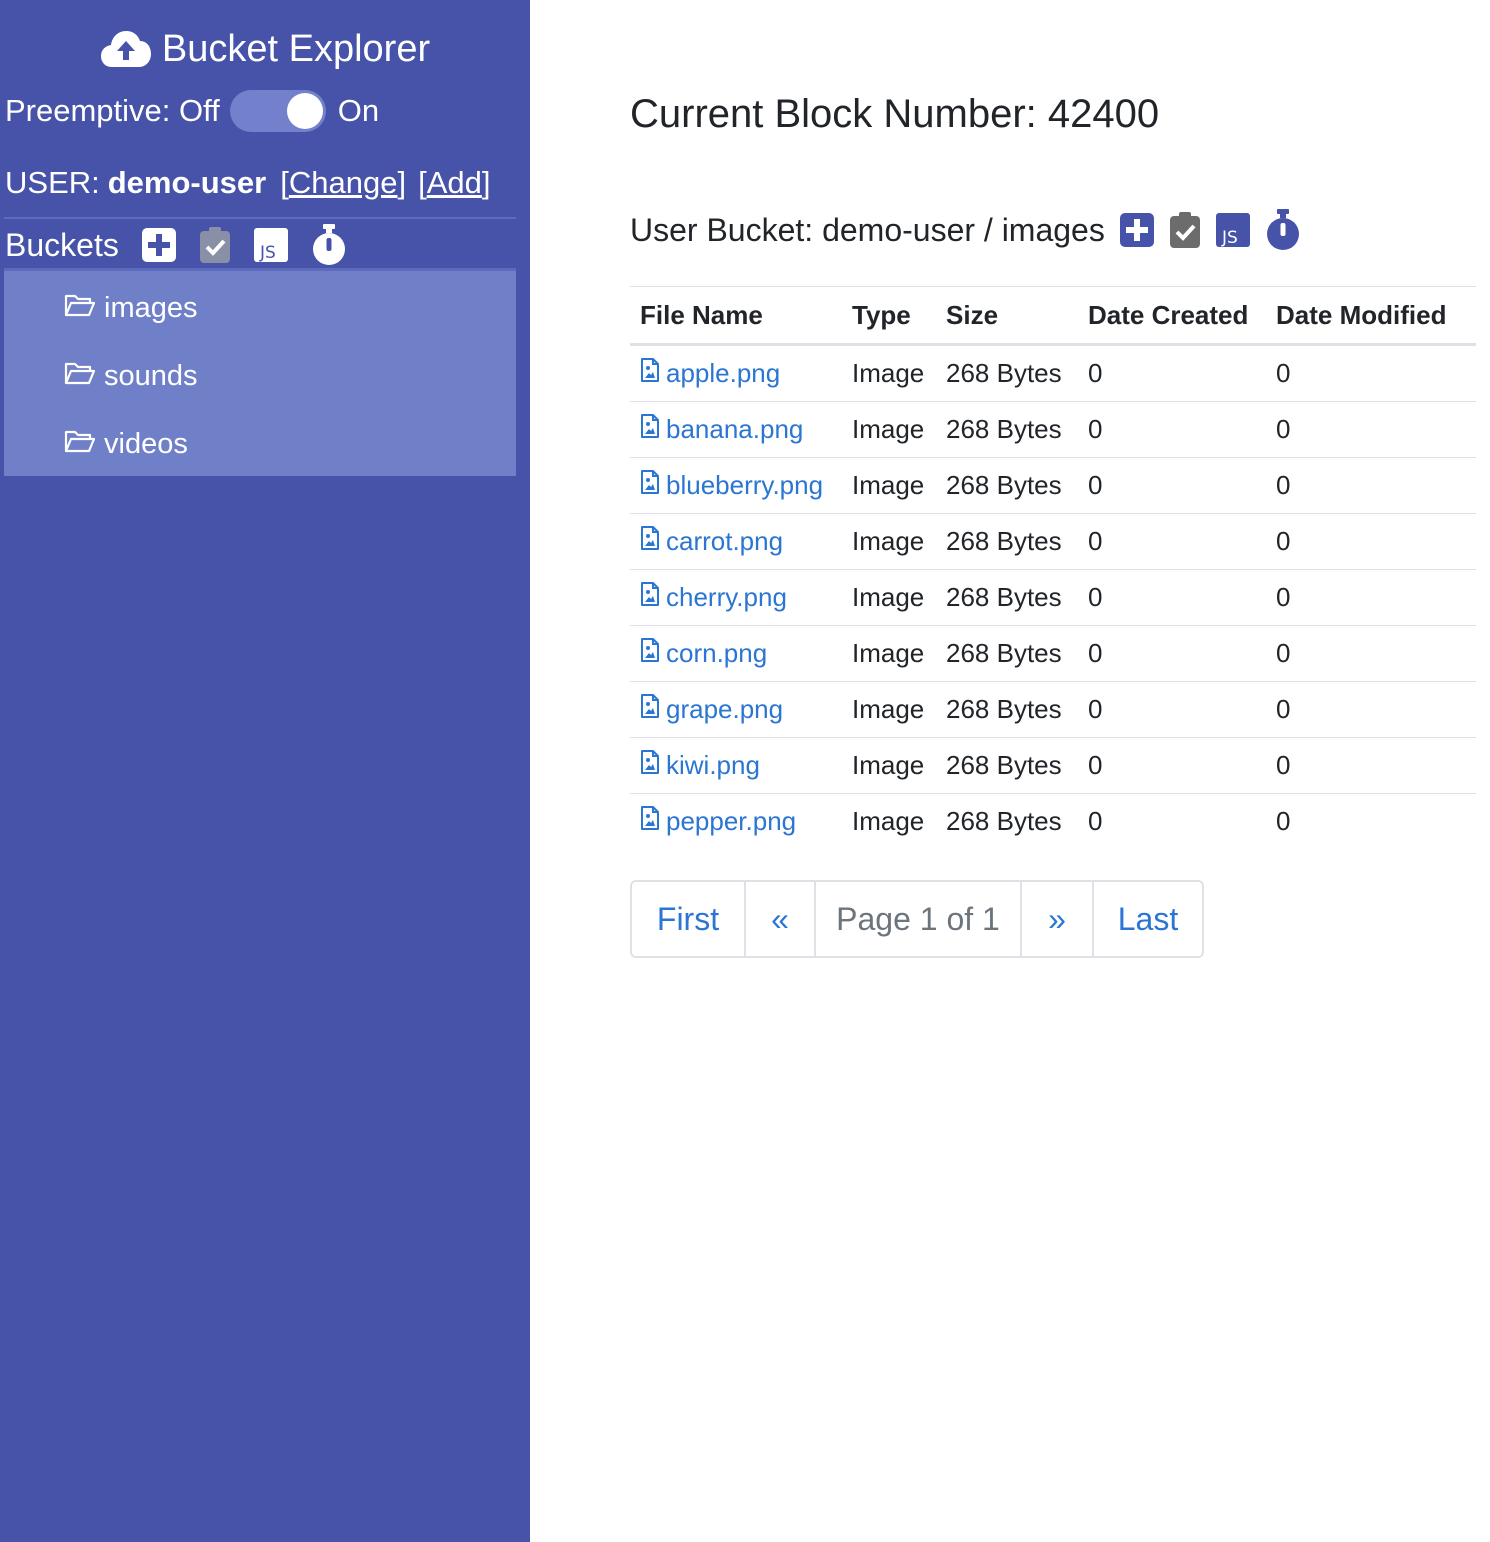 The width and height of the screenshot is (1490, 1542). I want to click on file-link: corn.png, so click(703, 653).